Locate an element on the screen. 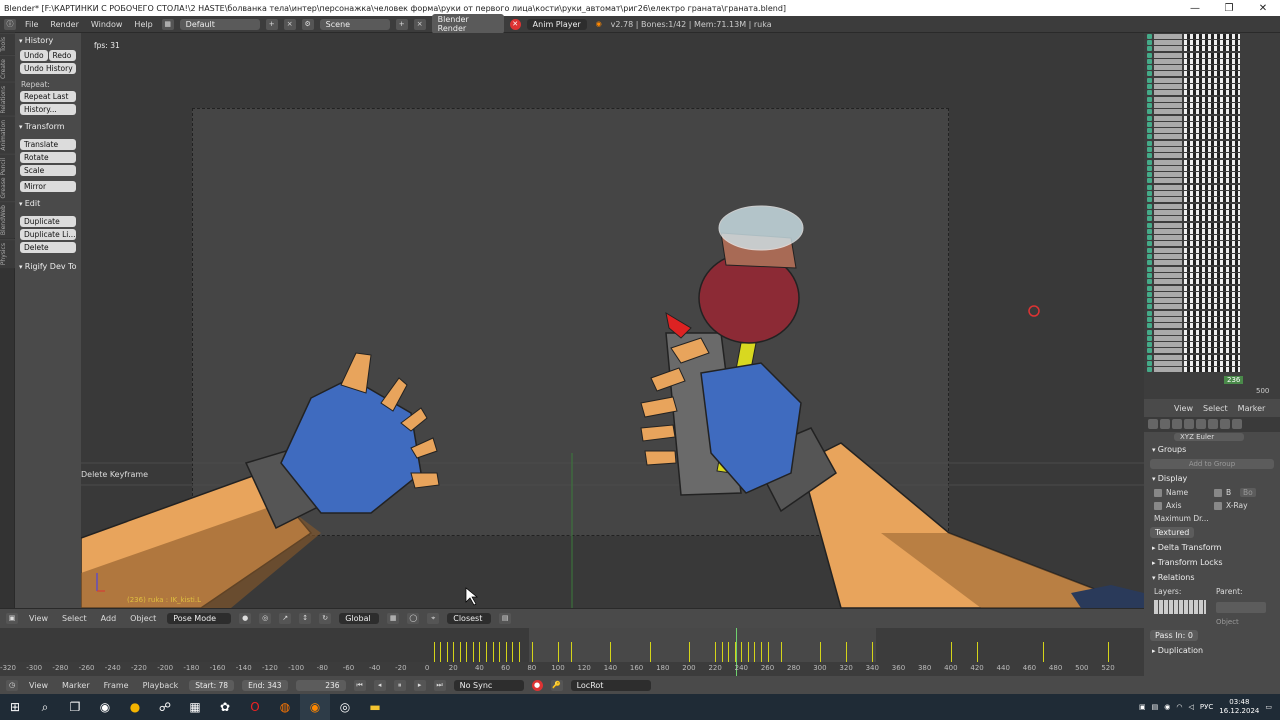 Image resolution: width=1280 pixels, height=720 pixels. translate-manip-icon: ↕ is located at coordinates (305, 618).